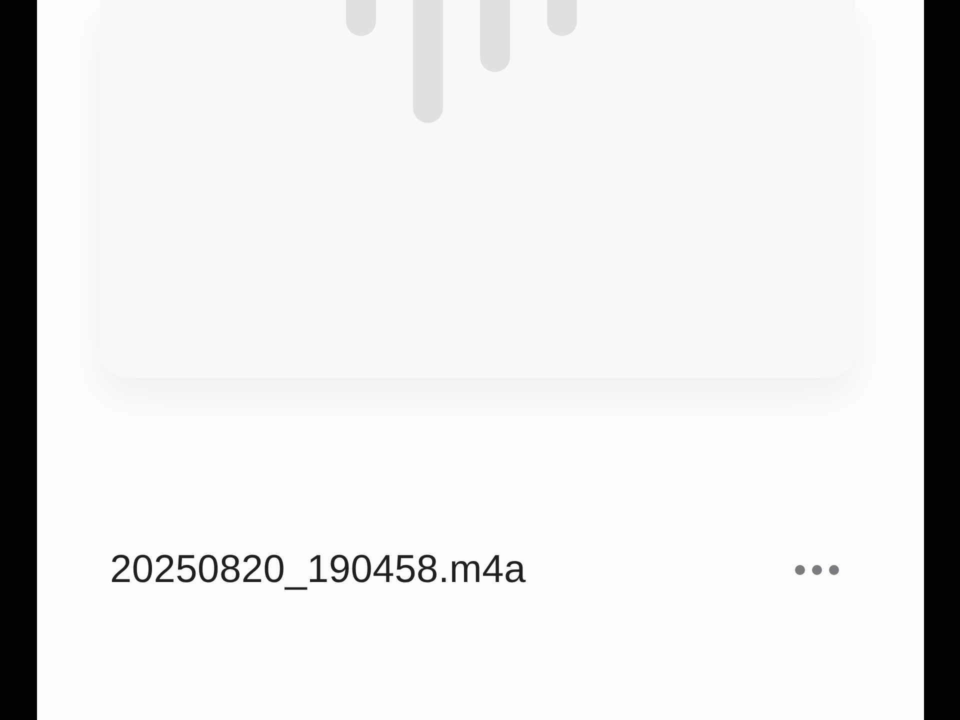 The height and width of the screenshot is (720, 960). What do you see at coordinates (318, 570) in the screenshot?
I see `file-name: 20250820_190458.m4a` at bounding box center [318, 570].